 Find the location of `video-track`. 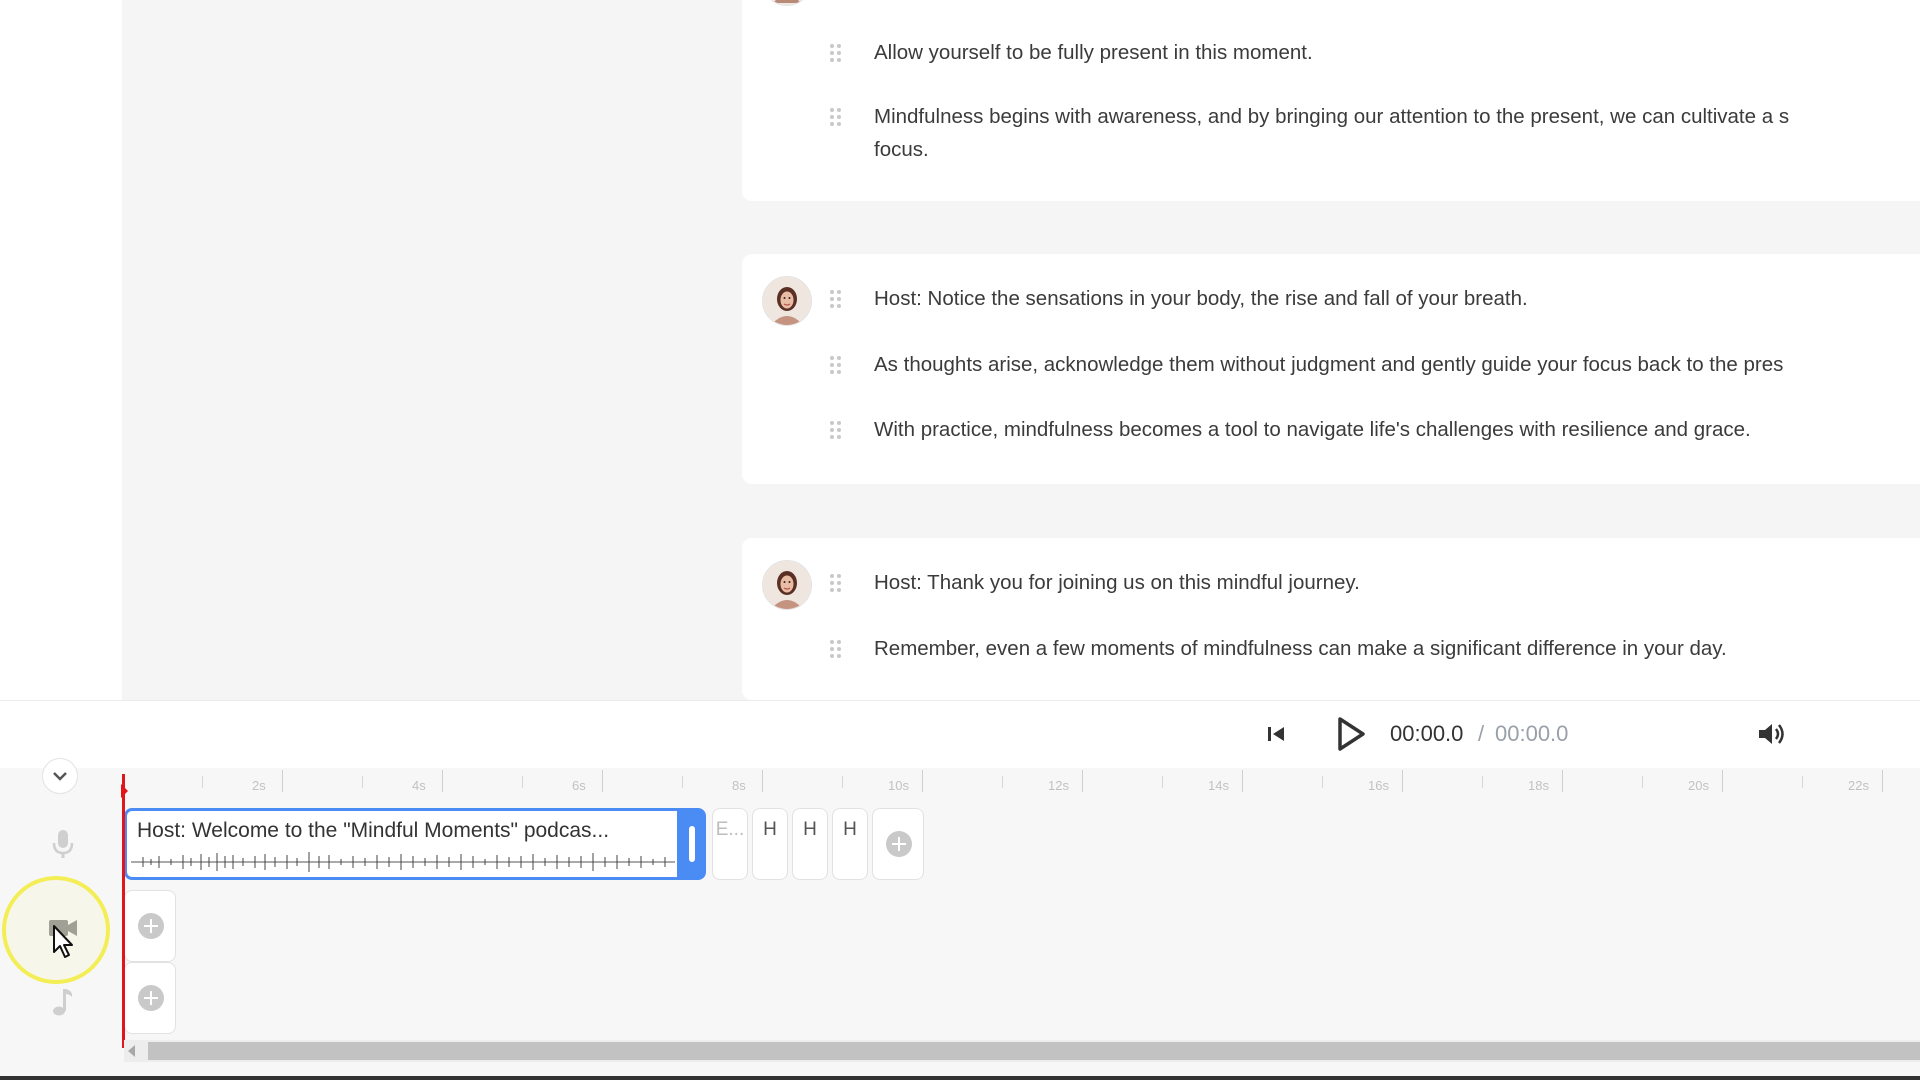

video-track is located at coordinates (1022, 926).